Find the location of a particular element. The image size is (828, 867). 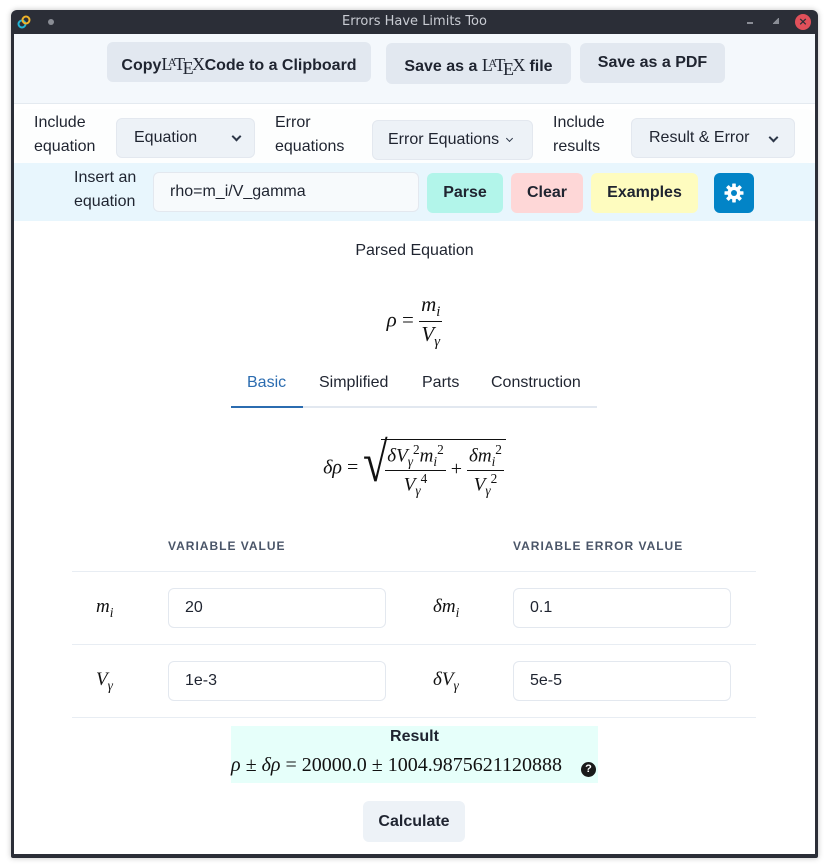

error-equations-label: Error equations is located at coordinates (310, 134).